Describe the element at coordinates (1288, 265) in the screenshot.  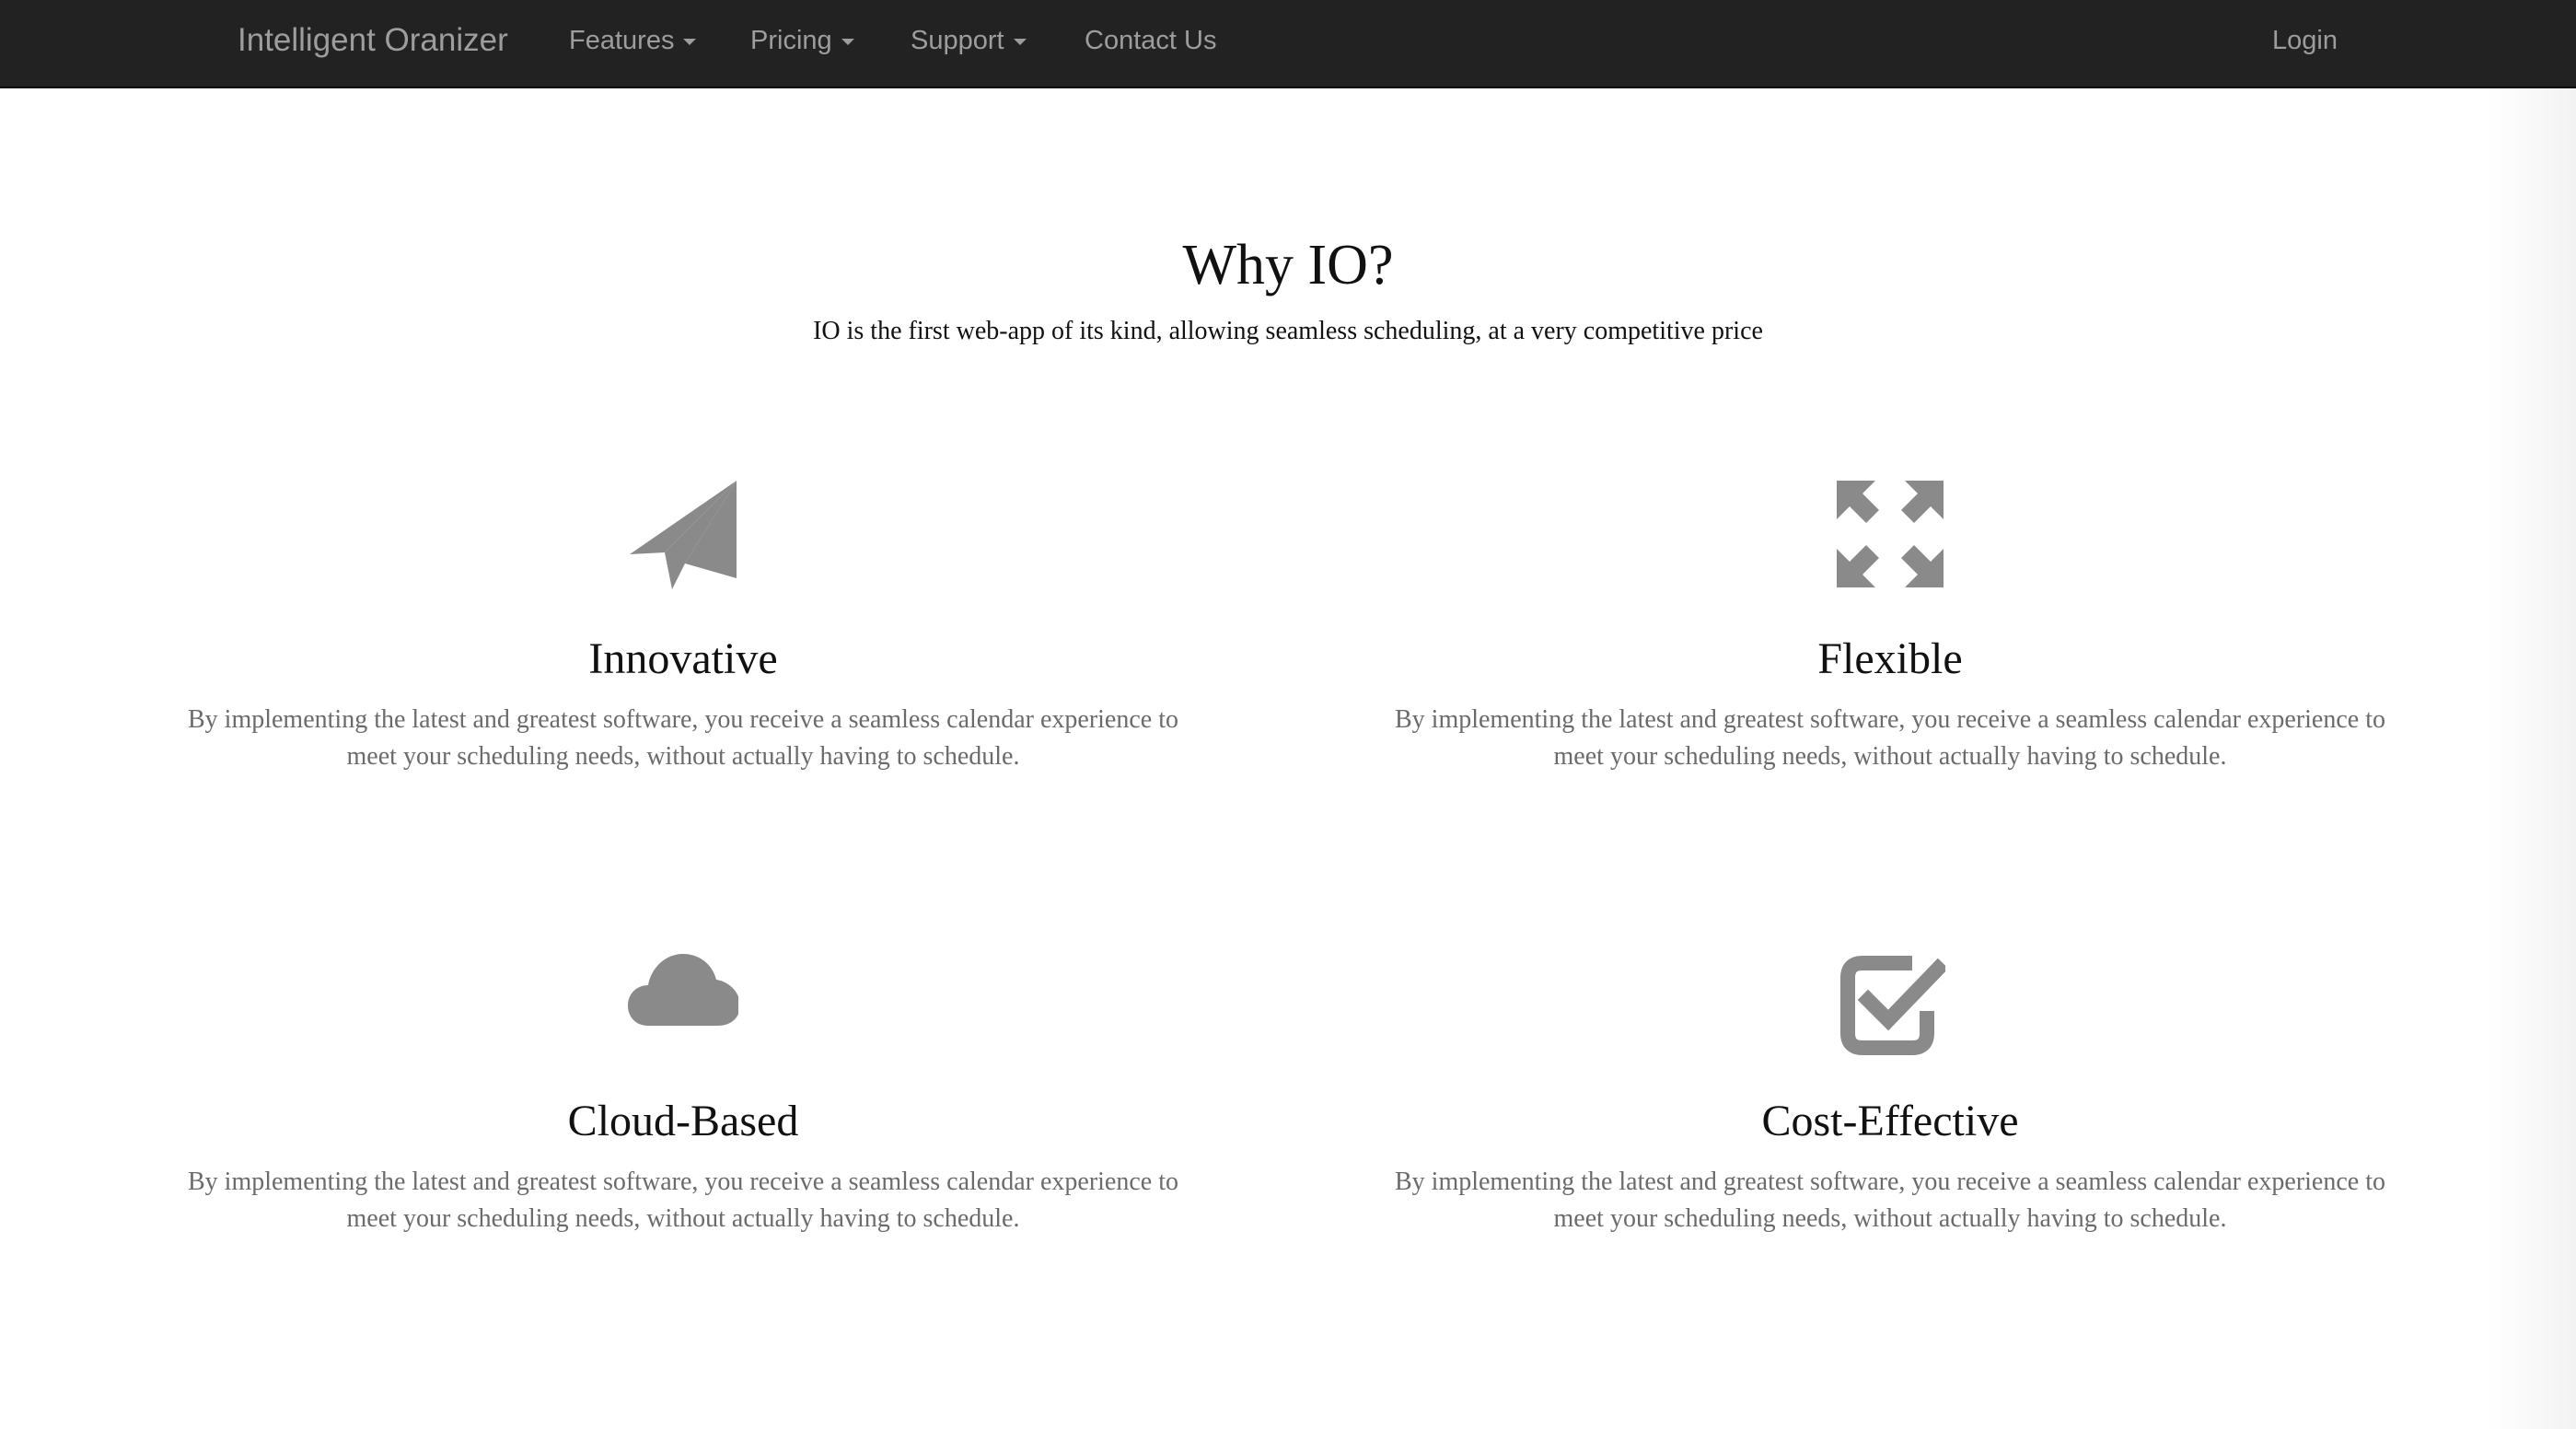
I see `page-title: Why IO?` at that location.